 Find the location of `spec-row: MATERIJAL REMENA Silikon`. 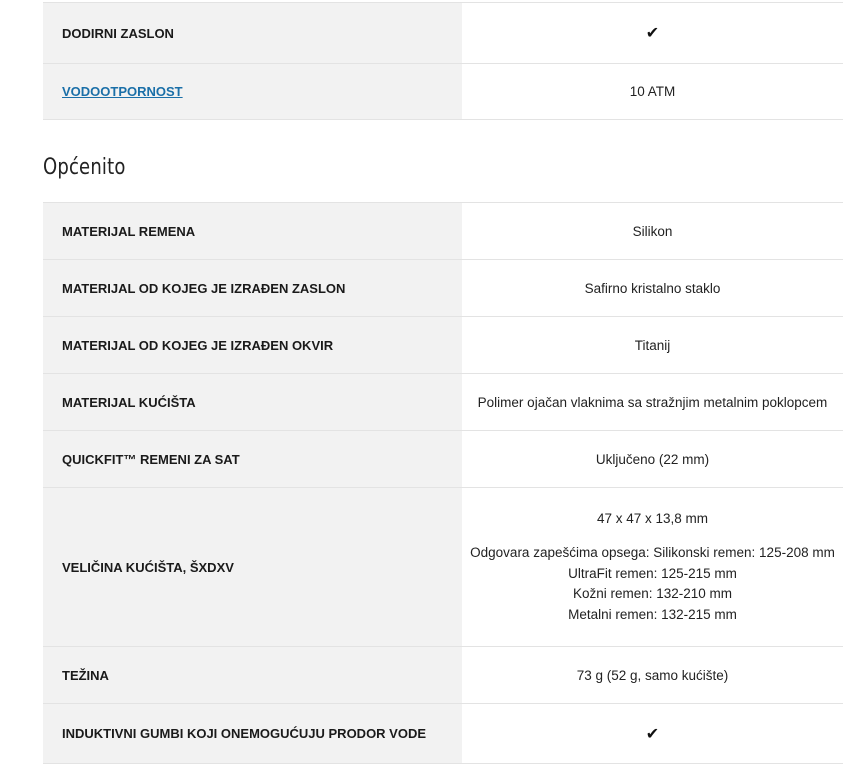

spec-row: MATERIJAL REMENA Silikon is located at coordinates (443, 231).